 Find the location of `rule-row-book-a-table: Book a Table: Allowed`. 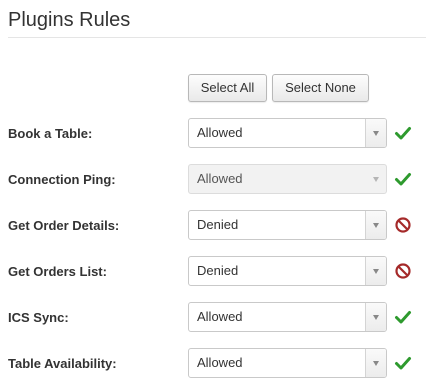

rule-row-book-a-table: Book a Table: Allowed is located at coordinates (213, 133).